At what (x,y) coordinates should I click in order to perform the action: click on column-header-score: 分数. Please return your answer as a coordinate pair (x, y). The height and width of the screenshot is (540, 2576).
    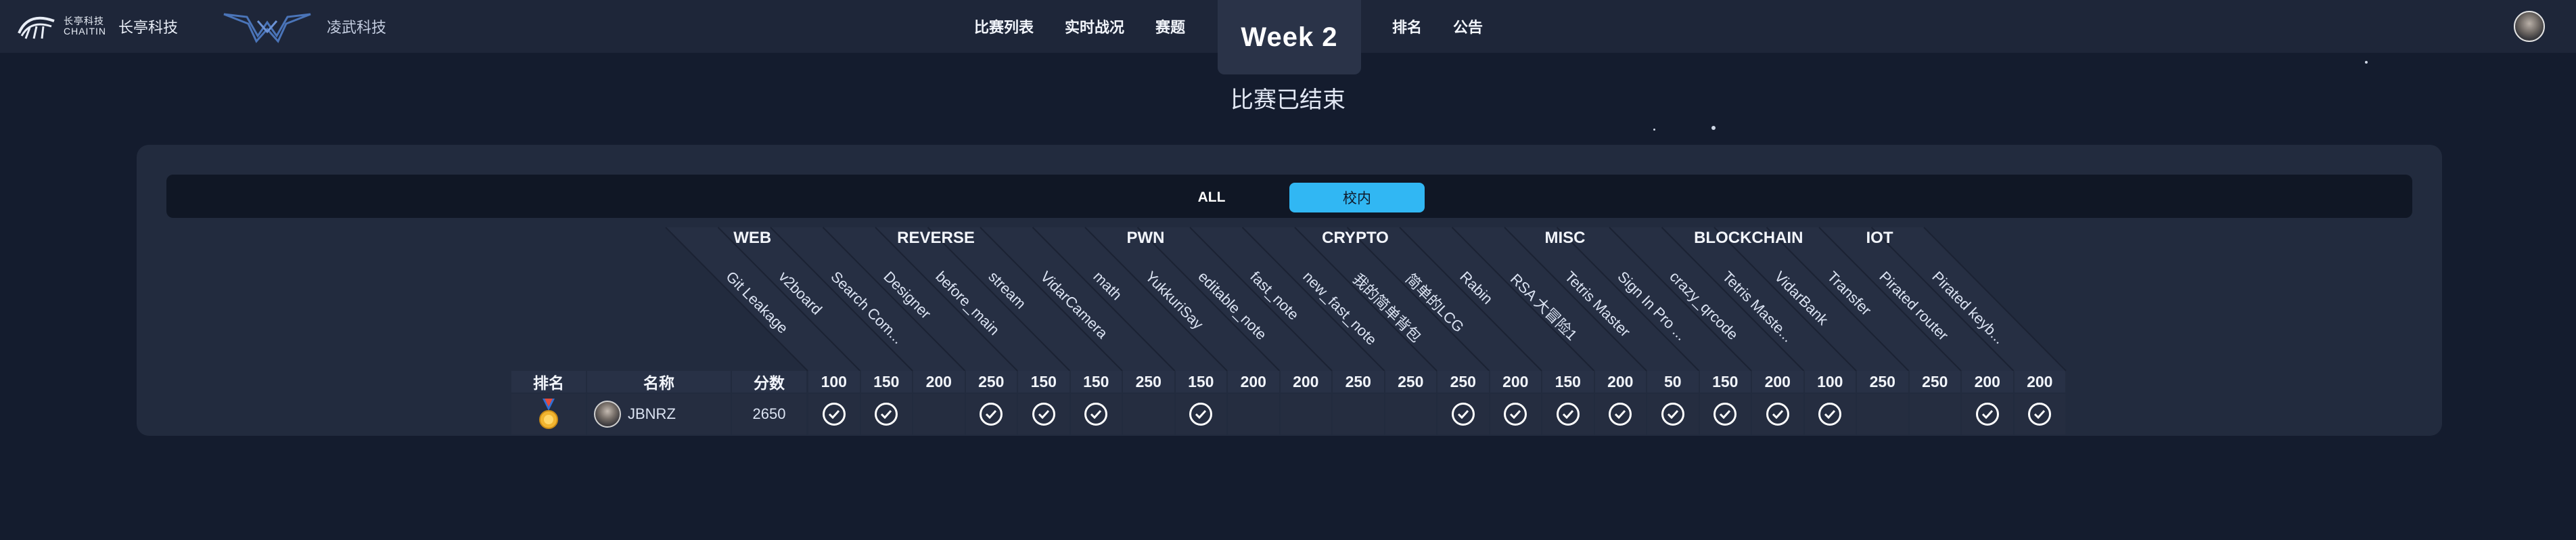
    Looking at the image, I should click on (769, 381).